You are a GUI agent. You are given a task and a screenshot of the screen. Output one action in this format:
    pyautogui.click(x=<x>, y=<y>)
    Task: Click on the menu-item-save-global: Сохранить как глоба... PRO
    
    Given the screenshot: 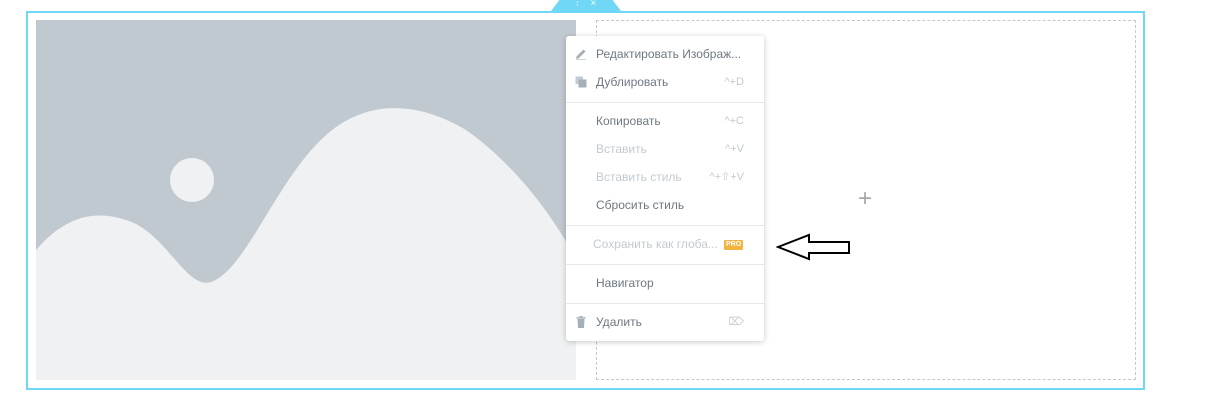 What is the action you would take?
    pyautogui.click(x=665, y=244)
    